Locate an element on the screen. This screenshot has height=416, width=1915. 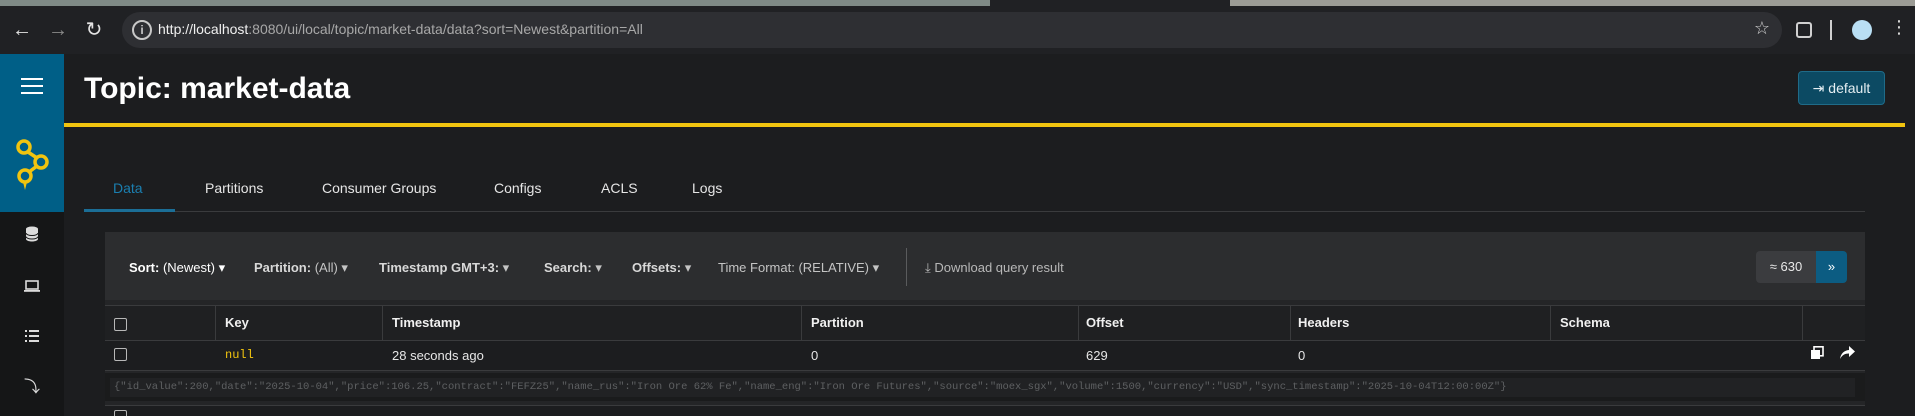
active-tab-indicator is located at coordinates (129, 210).